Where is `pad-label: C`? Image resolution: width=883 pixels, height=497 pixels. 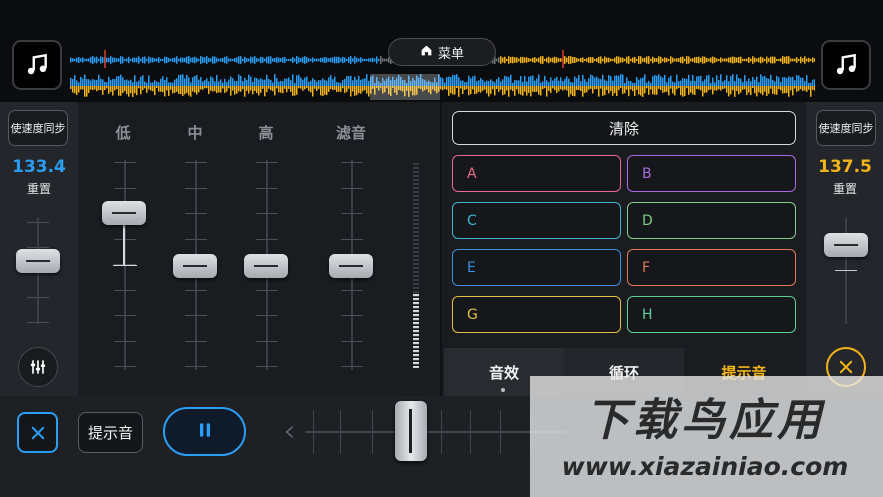 pad-label: C is located at coordinates (472, 220).